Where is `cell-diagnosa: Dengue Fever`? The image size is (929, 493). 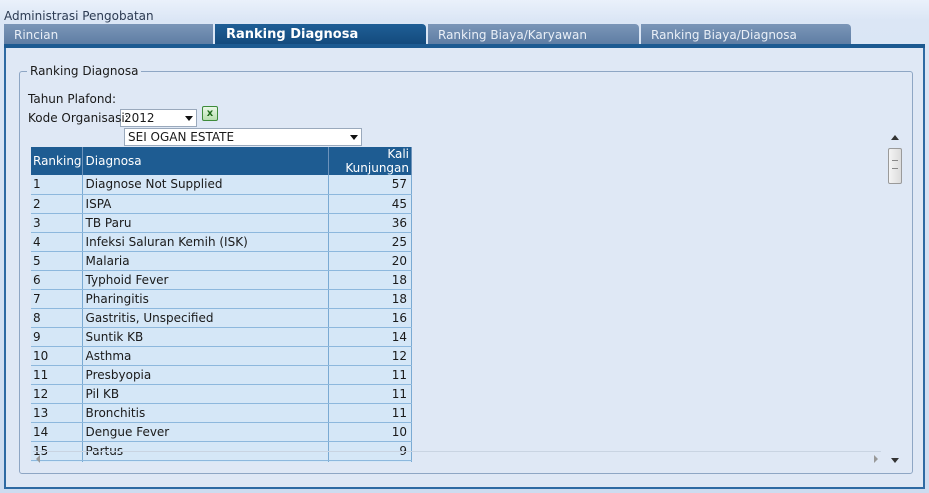
cell-diagnosa: Dengue Fever is located at coordinates (205, 432).